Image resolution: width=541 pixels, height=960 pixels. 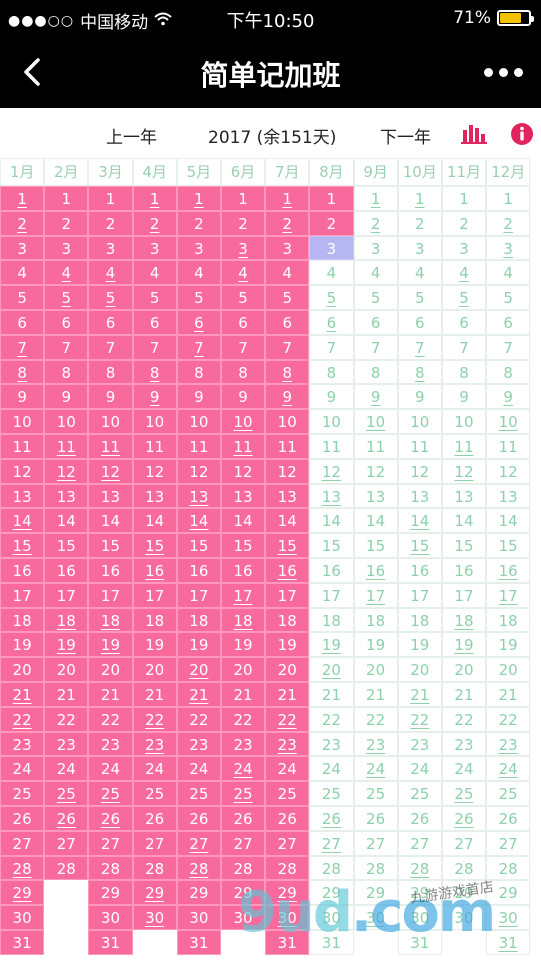 I want to click on more-button, so click(x=503, y=72).